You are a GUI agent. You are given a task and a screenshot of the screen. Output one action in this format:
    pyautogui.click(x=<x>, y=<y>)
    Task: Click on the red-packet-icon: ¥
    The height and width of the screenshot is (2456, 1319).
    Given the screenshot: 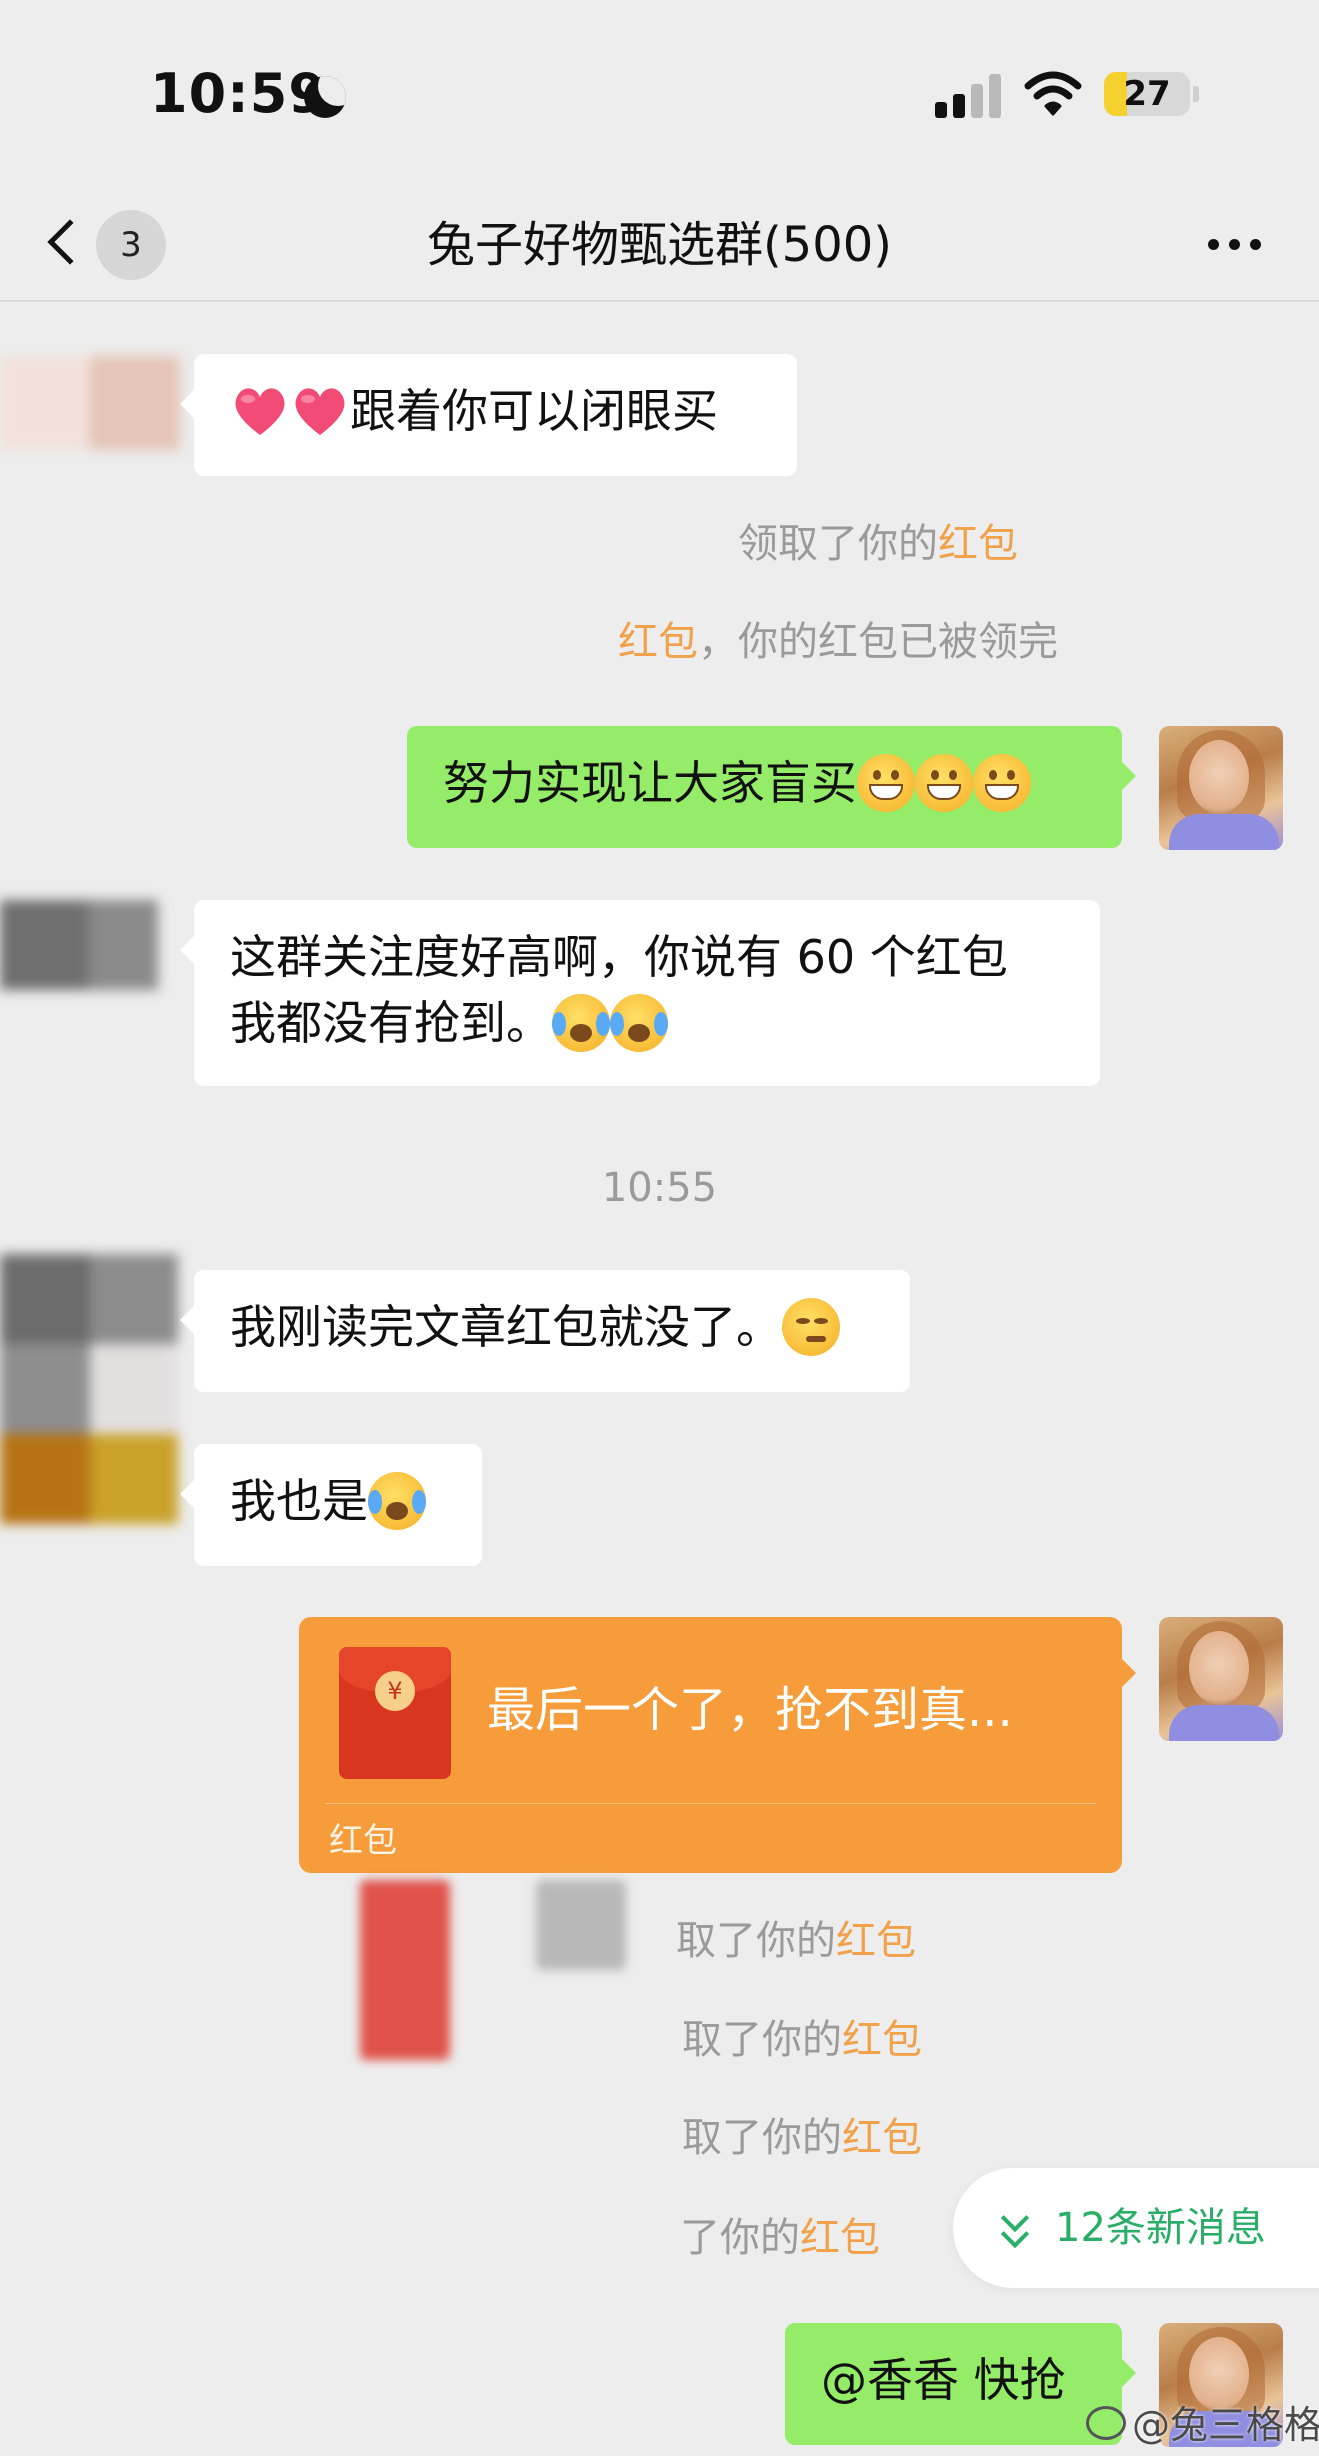 What is the action you would take?
    pyautogui.click(x=395, y=1713)
    